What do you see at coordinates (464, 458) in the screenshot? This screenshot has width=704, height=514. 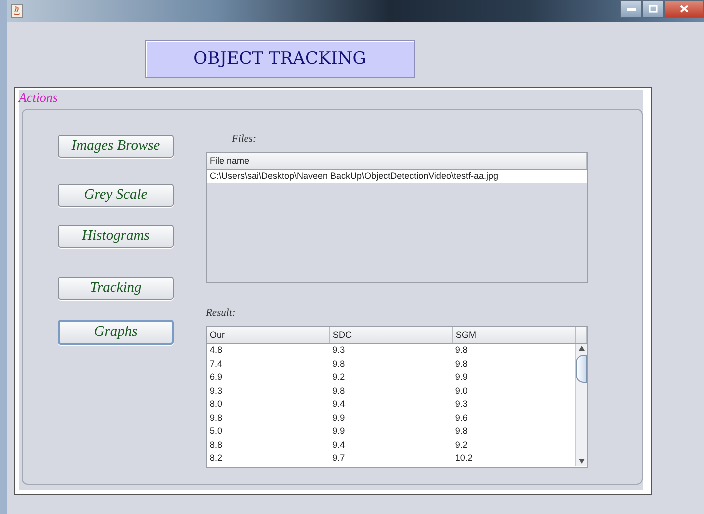 I see `table-cell-text: 10.2` at bounding box center [464, 458].